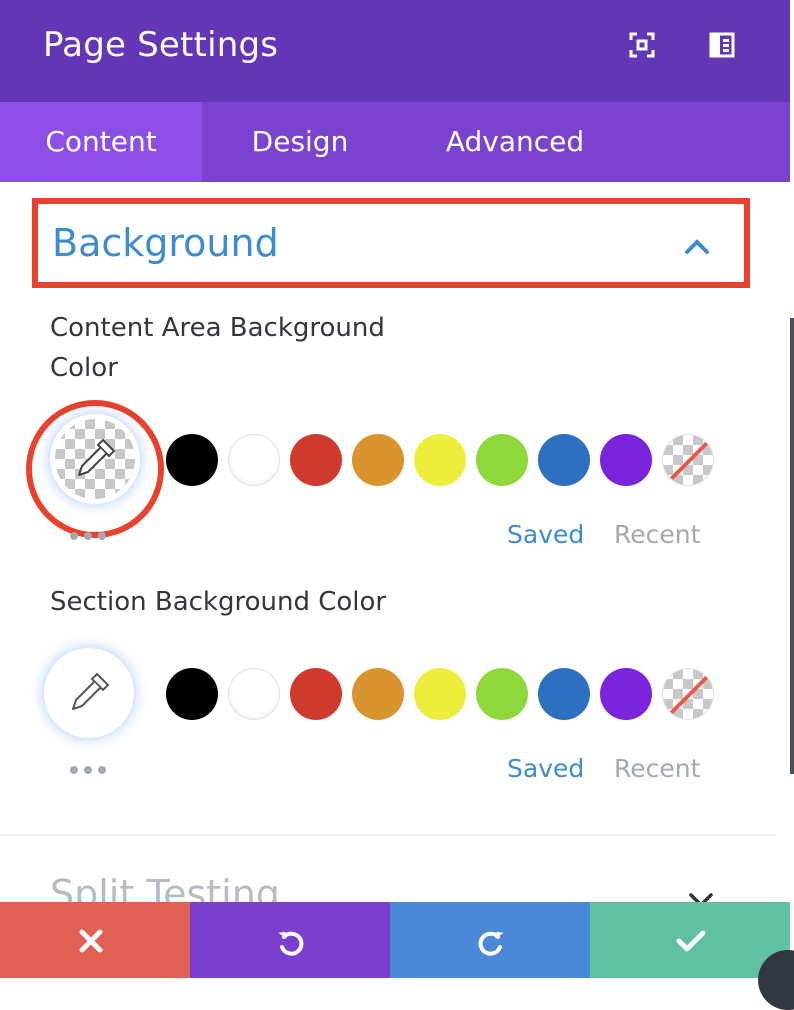 This screenshot has height=1010, width=794. What do you see at coordinates (697, 246) in the screenshot?
I see `chevron-up-icon` at bounding box center [697, 246].